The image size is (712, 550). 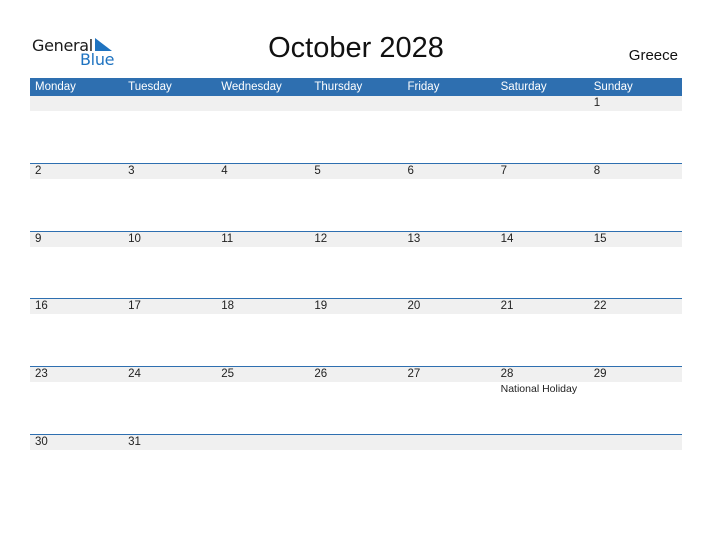 I want to click on week-row: 2 3 4 5 6 7 8, so click(x=356, y=196).